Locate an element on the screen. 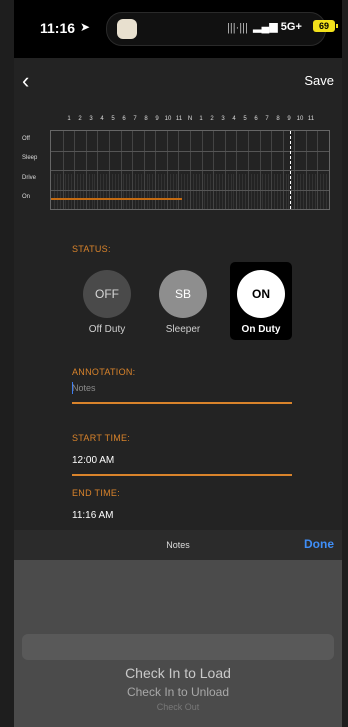 The width and height of the screenshot is (348, 727). annotation-notes-input is located at coordinates (182, 388).